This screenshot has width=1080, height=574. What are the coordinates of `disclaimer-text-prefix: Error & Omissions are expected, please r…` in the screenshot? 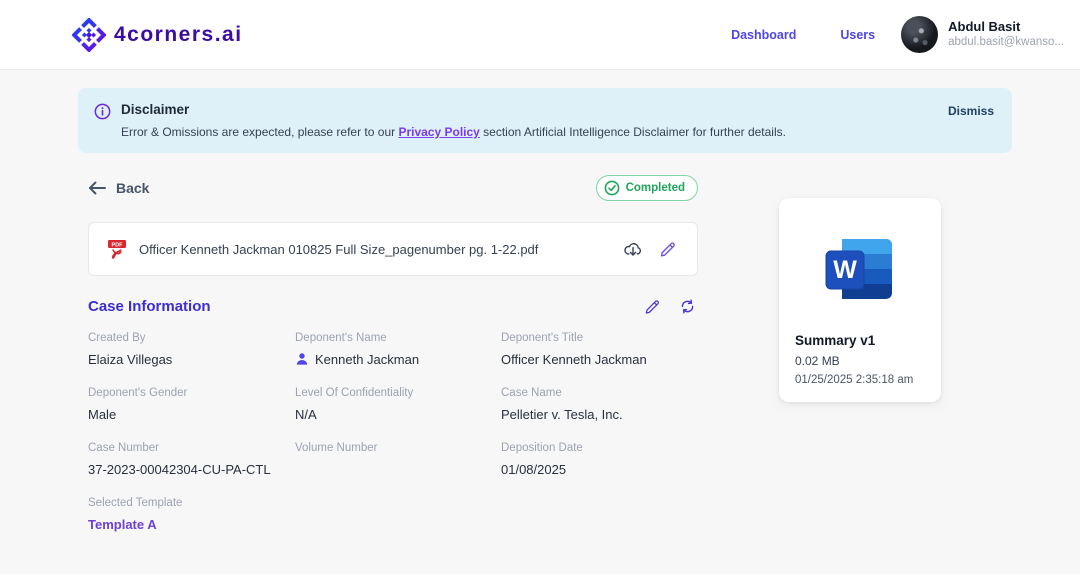 It's located at (260, 132).